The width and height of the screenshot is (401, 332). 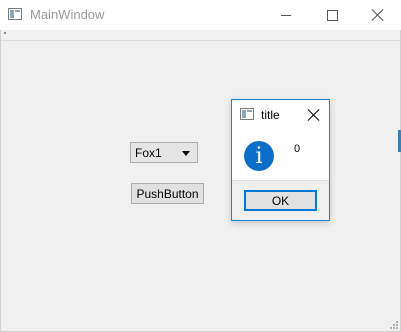 I want to click on window-title: MainWindow, so click(x=67, y=14).